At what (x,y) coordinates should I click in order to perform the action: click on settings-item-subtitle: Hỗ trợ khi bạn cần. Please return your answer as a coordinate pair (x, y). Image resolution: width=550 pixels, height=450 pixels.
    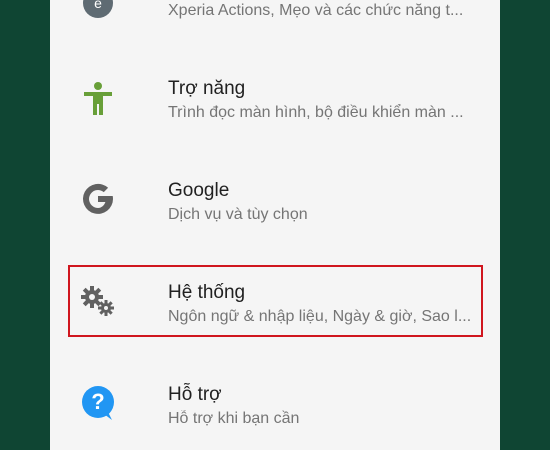
    Looking at the image, I should click on (234, 418).